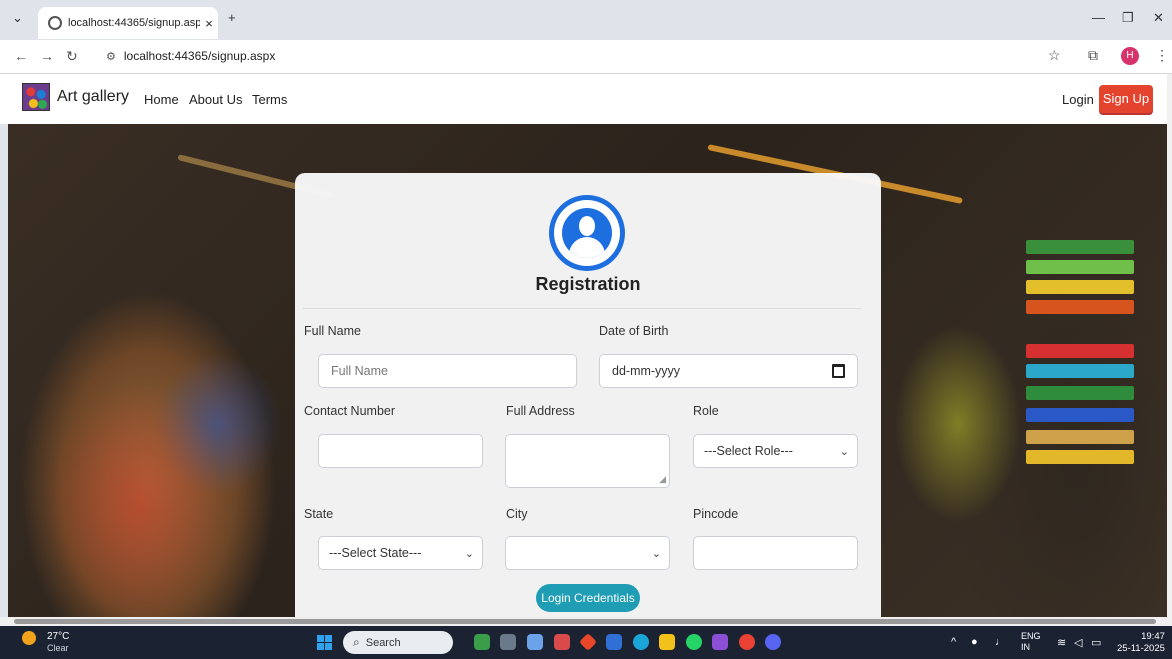  What do you see at coordinates (58, 636) in the screenshot?
I see `weather-temp: 27°C` at bounding box center [58, 636].